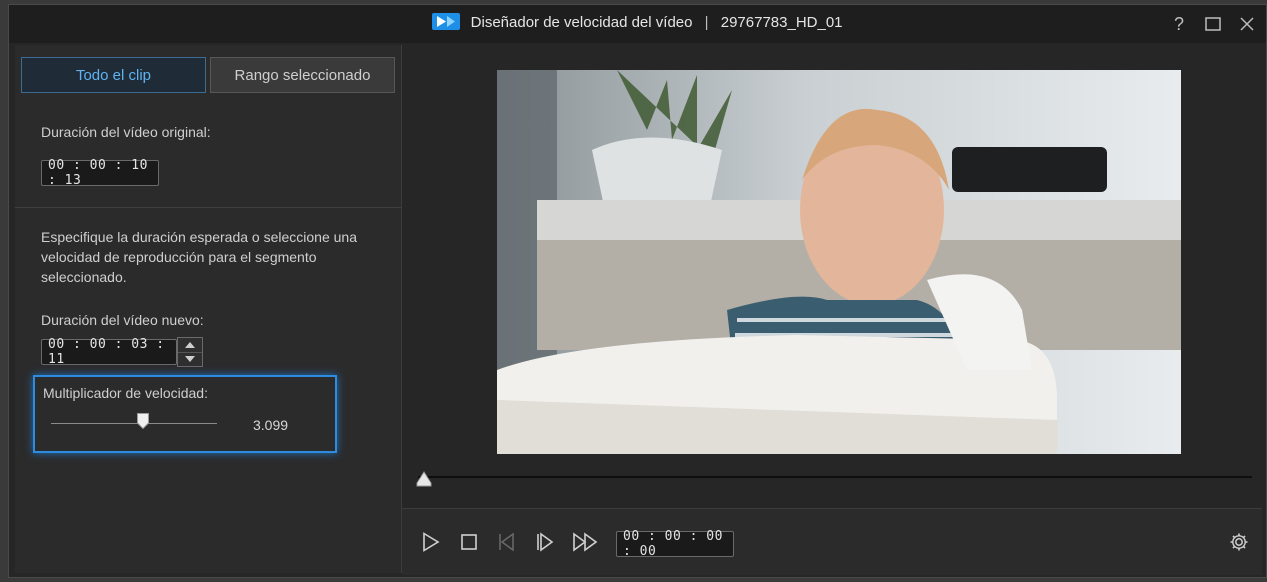  I want to click on clip-name: 29767783_HD_01, so click(781, 22).